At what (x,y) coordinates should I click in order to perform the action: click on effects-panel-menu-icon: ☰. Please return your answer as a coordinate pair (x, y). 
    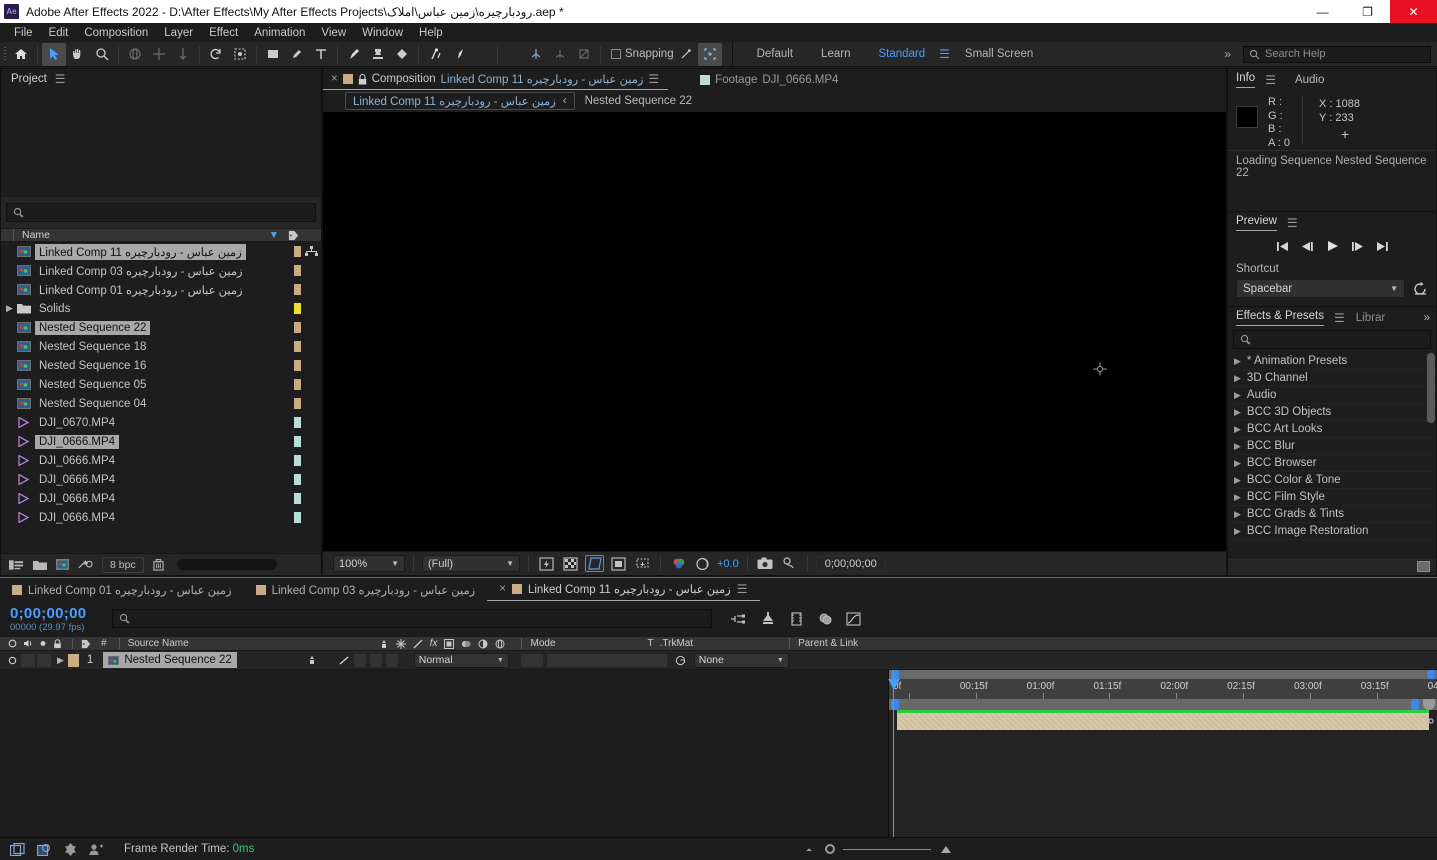
    Looking at the image, I should click on (1340, 318).